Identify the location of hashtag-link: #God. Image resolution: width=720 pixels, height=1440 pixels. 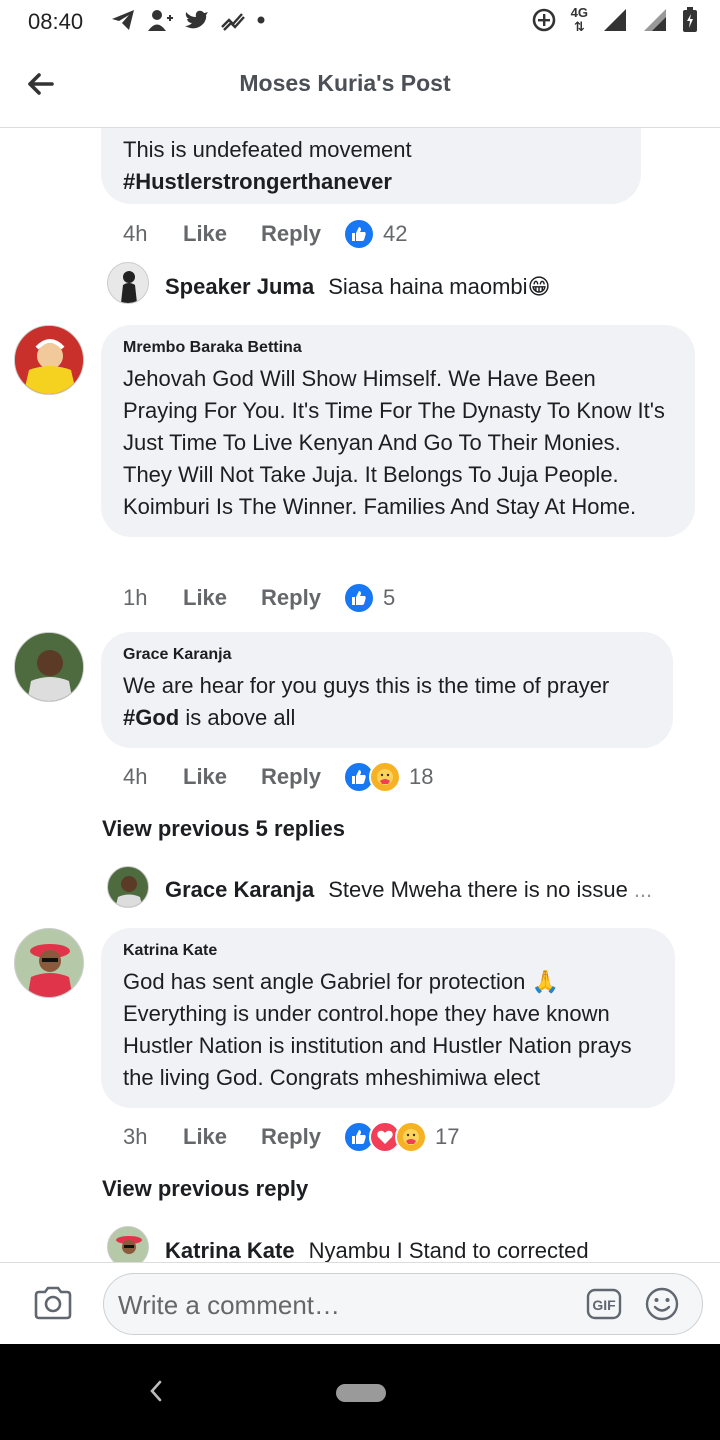
(151, 717).